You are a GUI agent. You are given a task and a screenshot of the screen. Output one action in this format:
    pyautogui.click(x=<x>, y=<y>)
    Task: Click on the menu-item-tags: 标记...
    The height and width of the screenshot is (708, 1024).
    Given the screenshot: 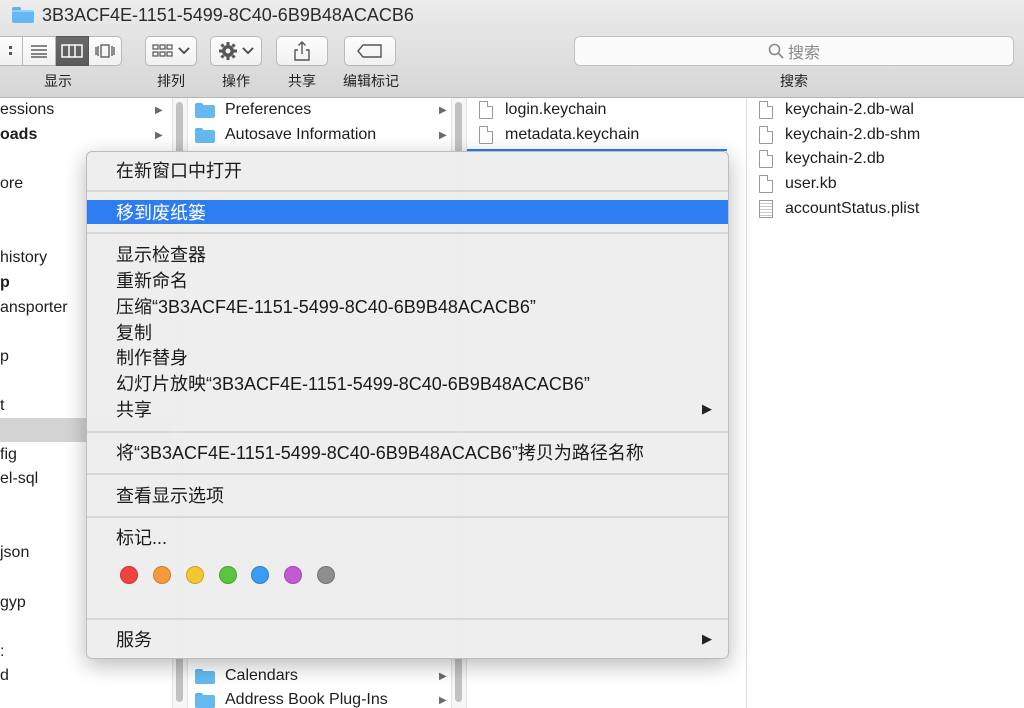 What is the action you would take?
    pyautogui.click(x=407, y=537)
    